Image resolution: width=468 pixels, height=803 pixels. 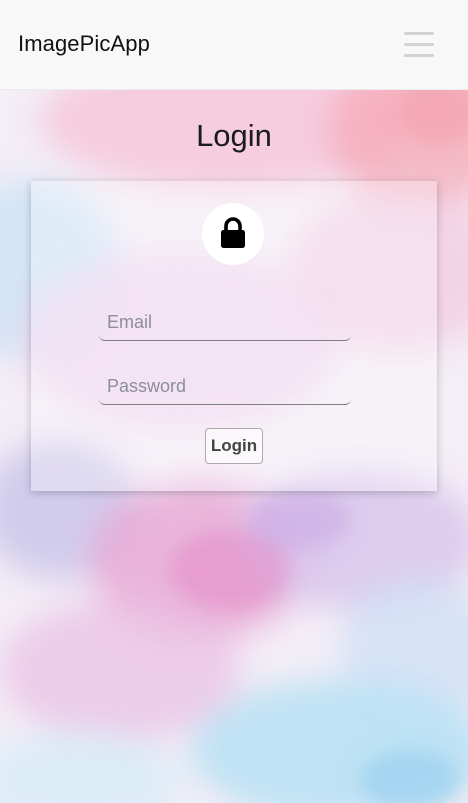 I want to click on password-field, so click(x=225, y=387).